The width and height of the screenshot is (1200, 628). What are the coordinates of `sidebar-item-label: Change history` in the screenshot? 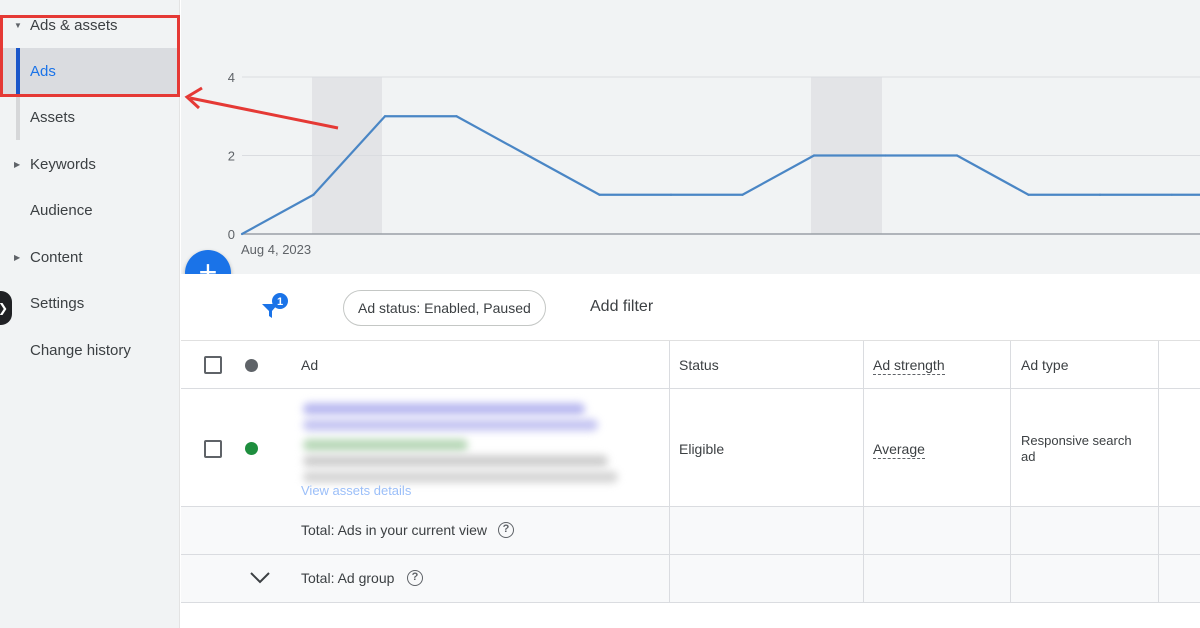 It's located at (80, 350).